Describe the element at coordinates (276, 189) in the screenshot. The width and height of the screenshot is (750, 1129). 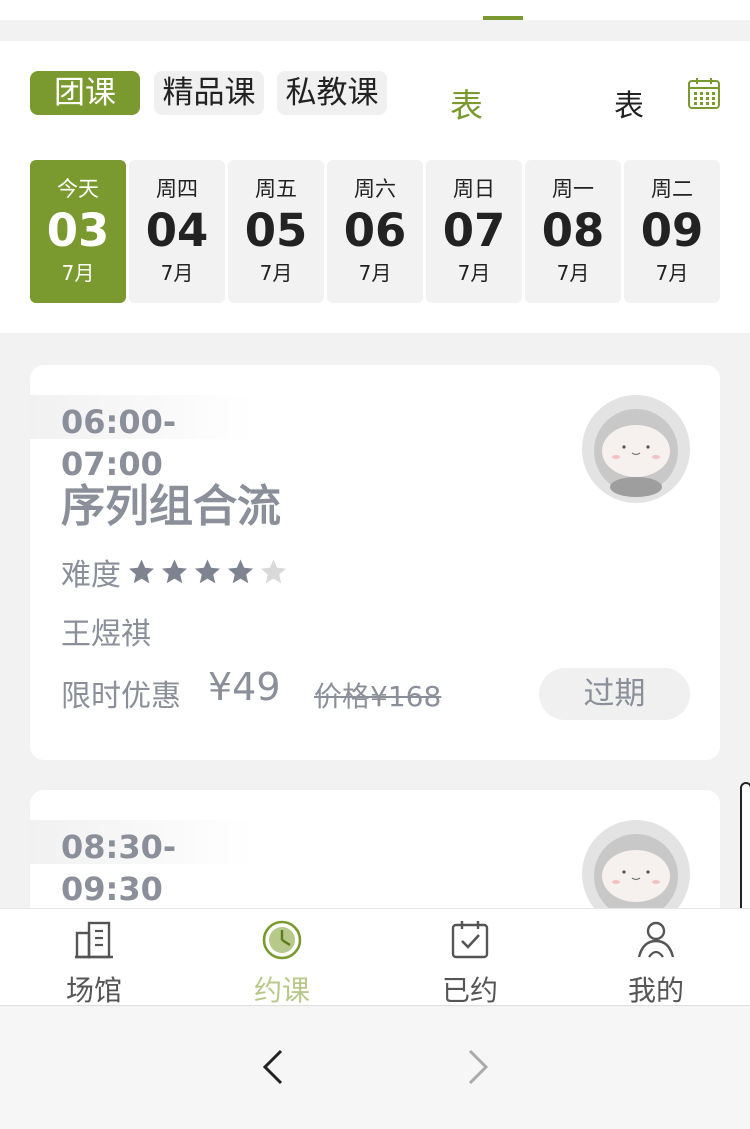
I see `date-weekday: 周五` at that location.